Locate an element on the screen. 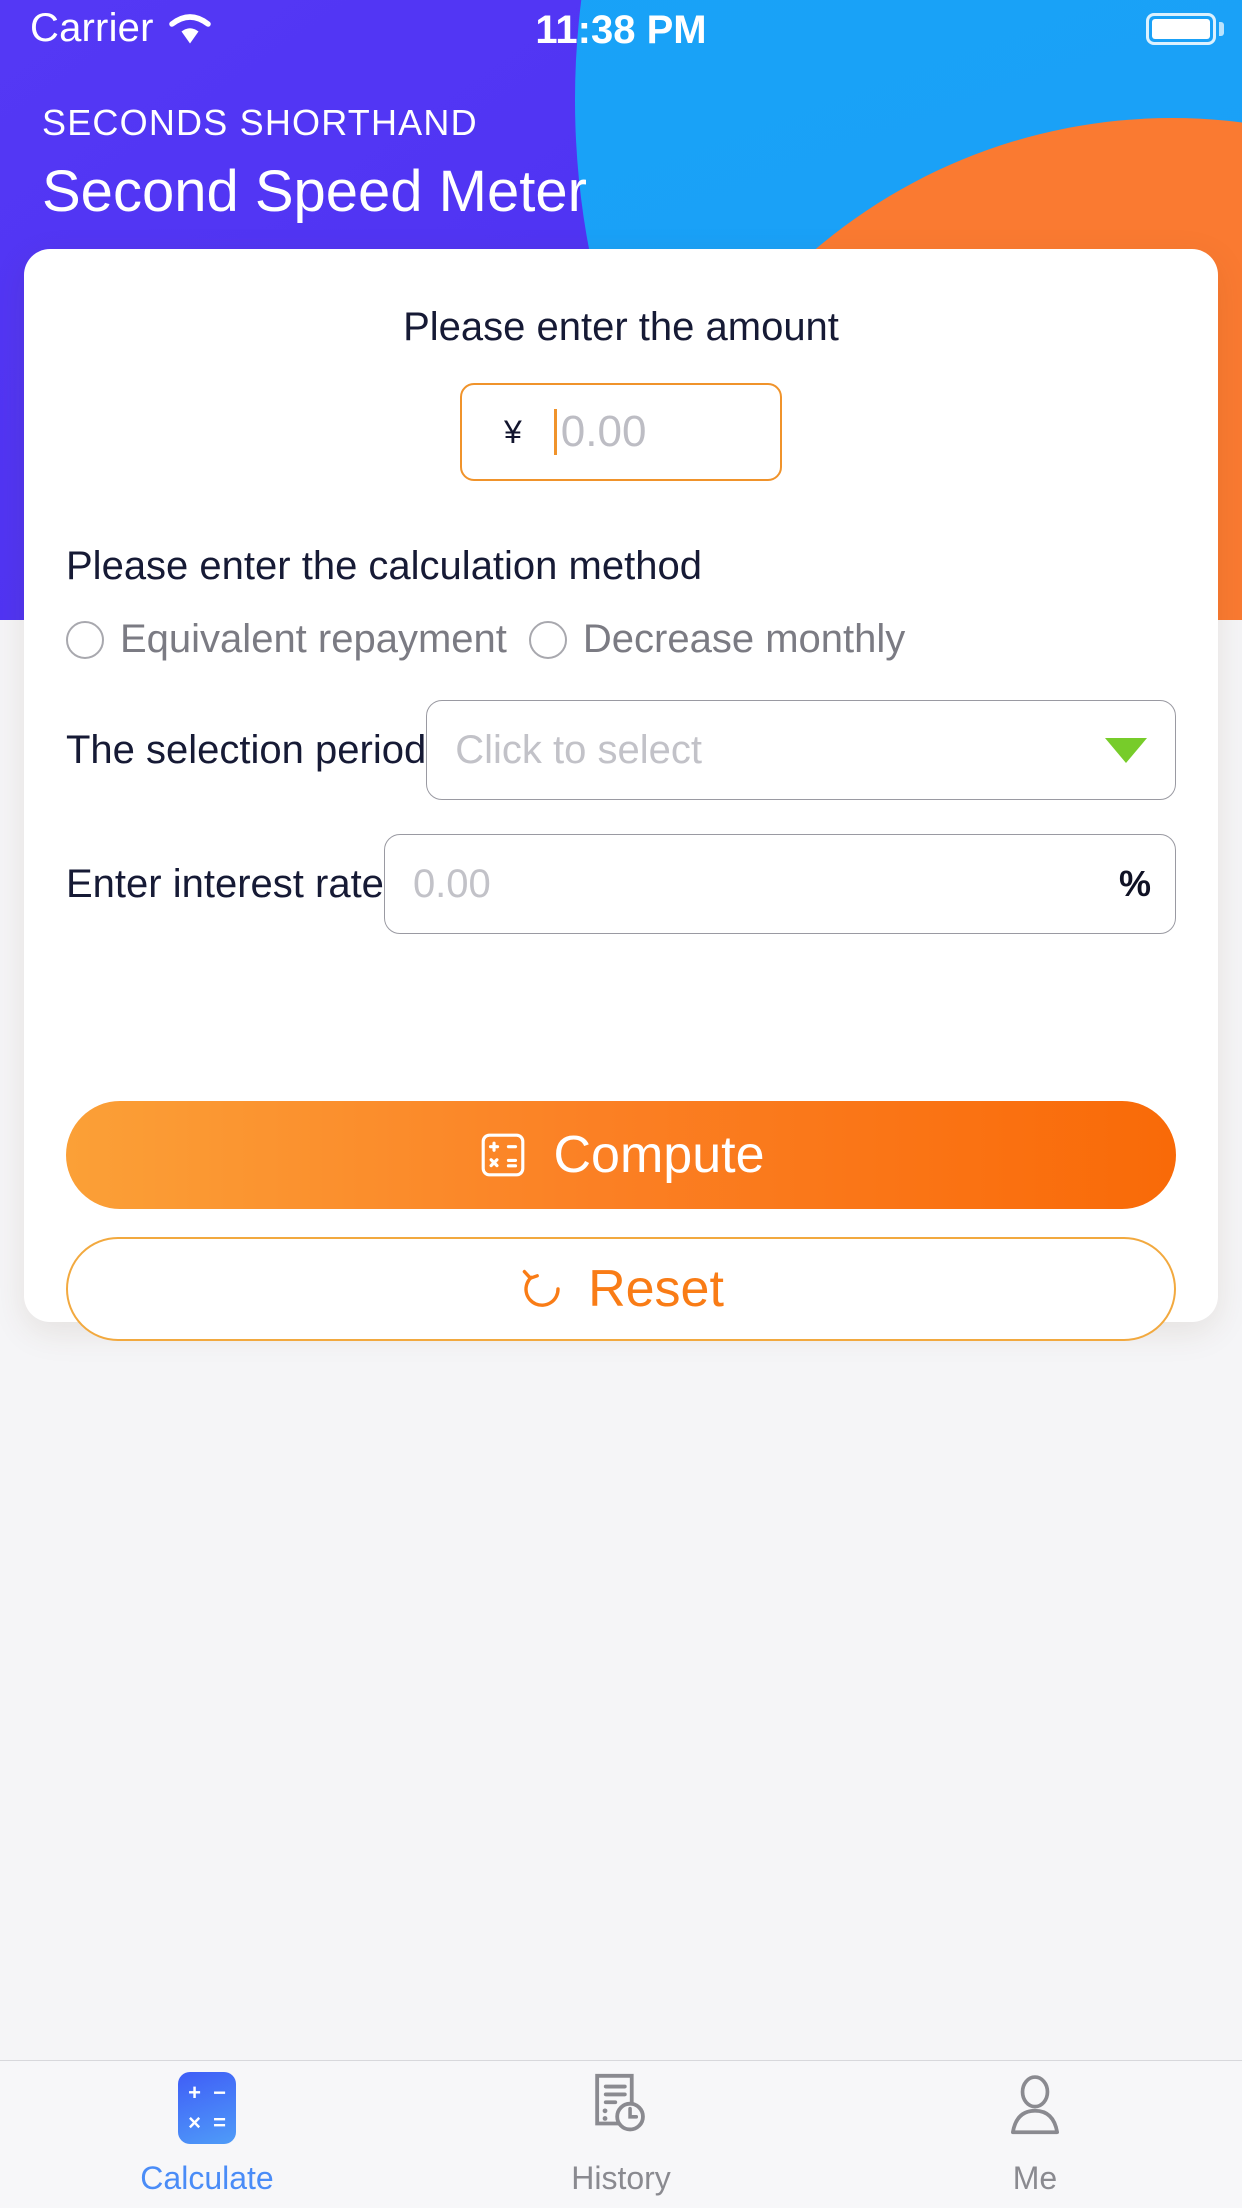 Image resolution: width=1242 pixels, height=2208 pixels. status-bar: Carrier 11:38 PM is located at coordinates (621, 31).